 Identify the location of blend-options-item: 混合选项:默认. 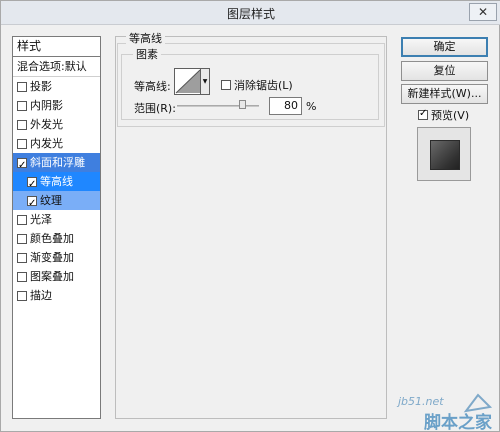
(56, 67).